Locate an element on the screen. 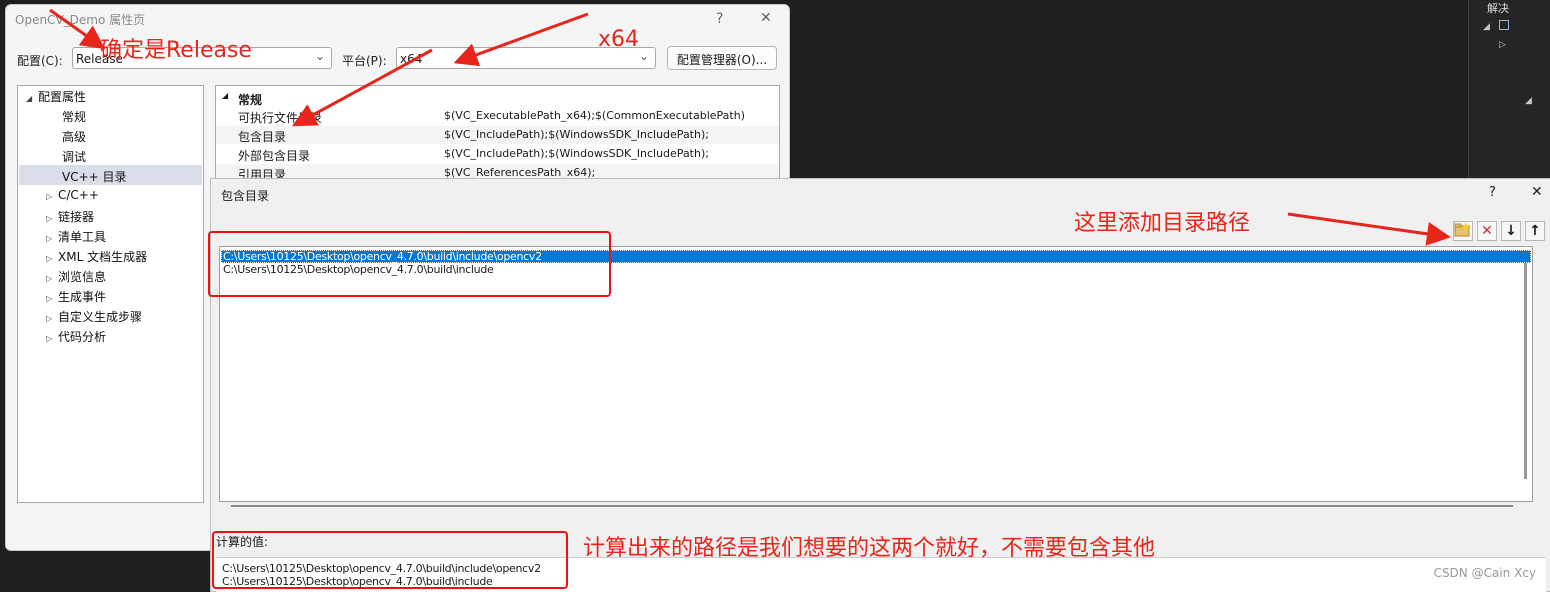 The image size is (1550, 592). arrow-to-add-button is located at coordinates (1369, 229).